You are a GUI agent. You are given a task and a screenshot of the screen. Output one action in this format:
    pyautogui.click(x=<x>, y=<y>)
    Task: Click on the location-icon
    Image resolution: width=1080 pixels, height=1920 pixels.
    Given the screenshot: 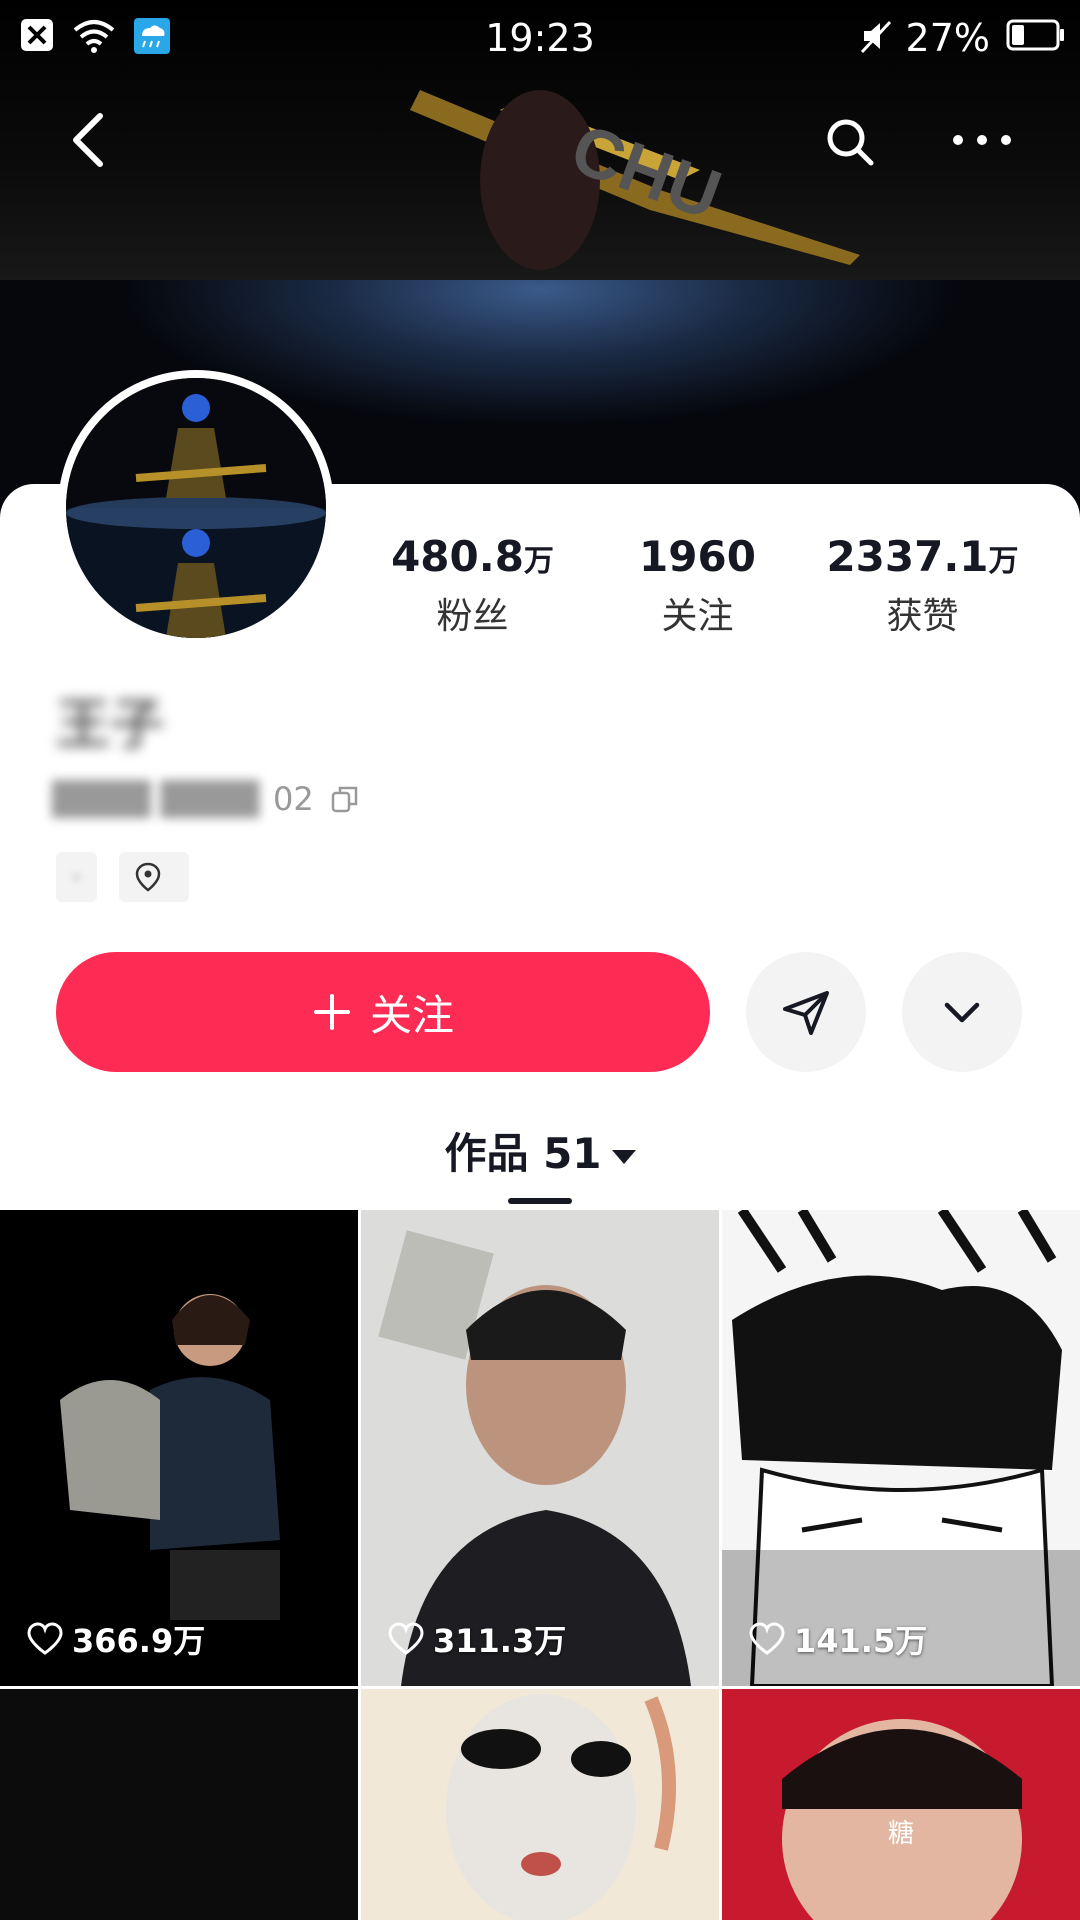 What is the action you would take?
    pyautogui.click(x=148, y=877)
    